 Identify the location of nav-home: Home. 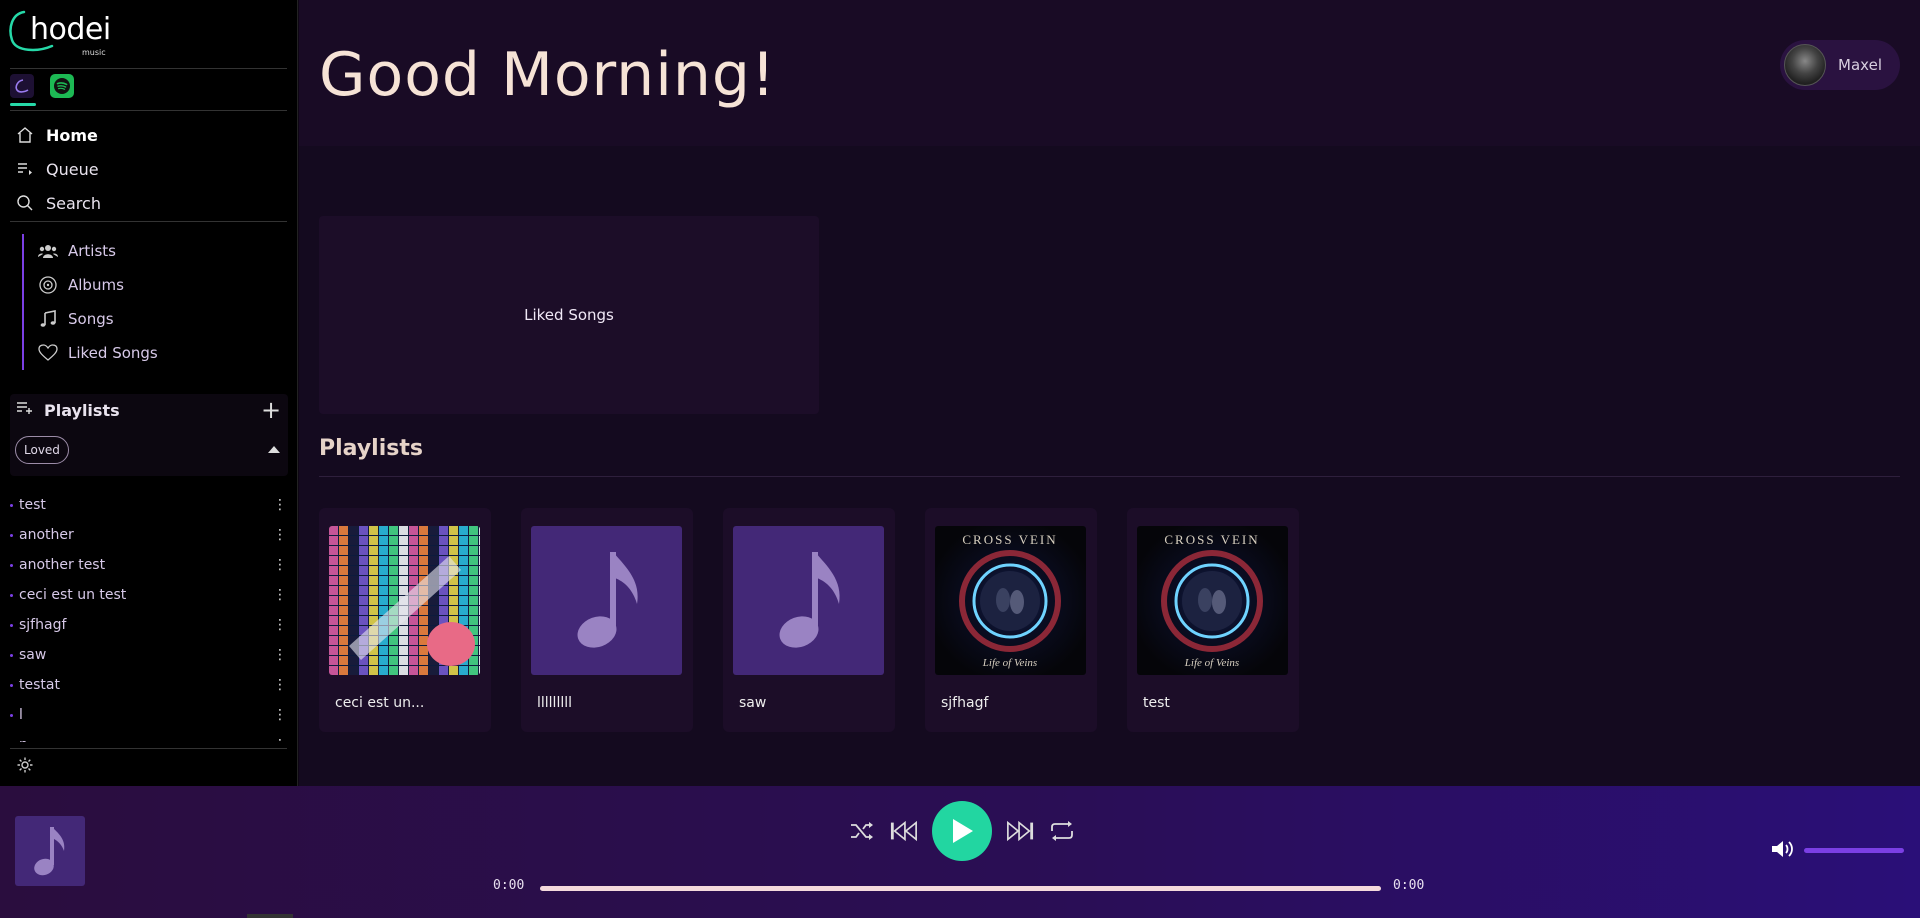
(57, 135).